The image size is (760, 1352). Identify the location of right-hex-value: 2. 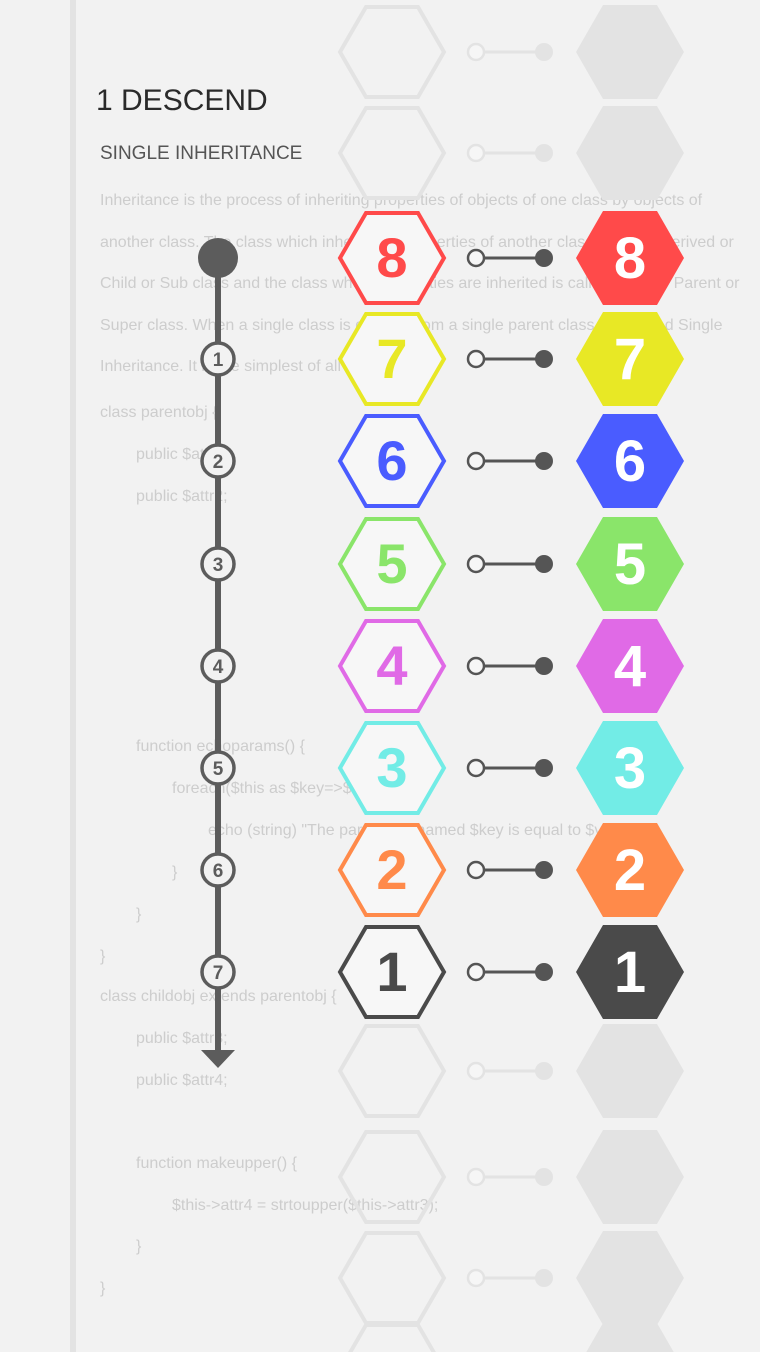
(630, 870).